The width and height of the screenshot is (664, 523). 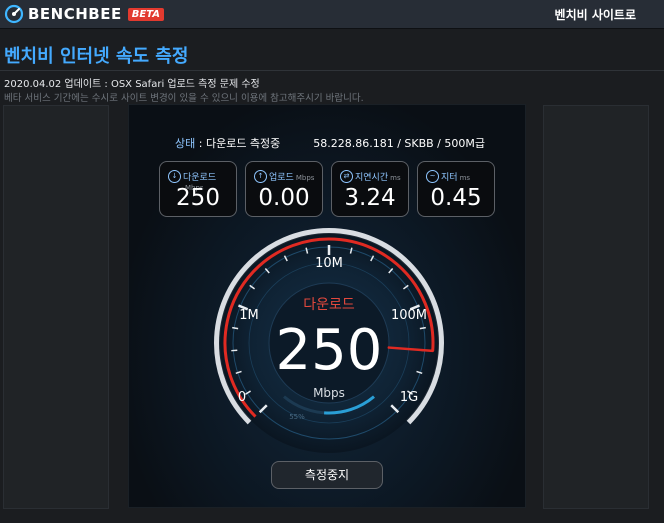 What do you see at coordinates (399, 143) in the screenshot?
I see `server-info: 58.228.86.181 / SKBB / 500M급` at bounding box center [399, 143].